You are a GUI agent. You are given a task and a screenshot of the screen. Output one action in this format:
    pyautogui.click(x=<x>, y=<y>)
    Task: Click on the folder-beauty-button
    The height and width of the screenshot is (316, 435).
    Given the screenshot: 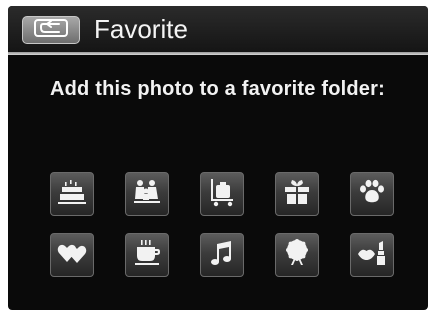 What is the action you would take?
    pyautogui.click(x=372, y=255)
    